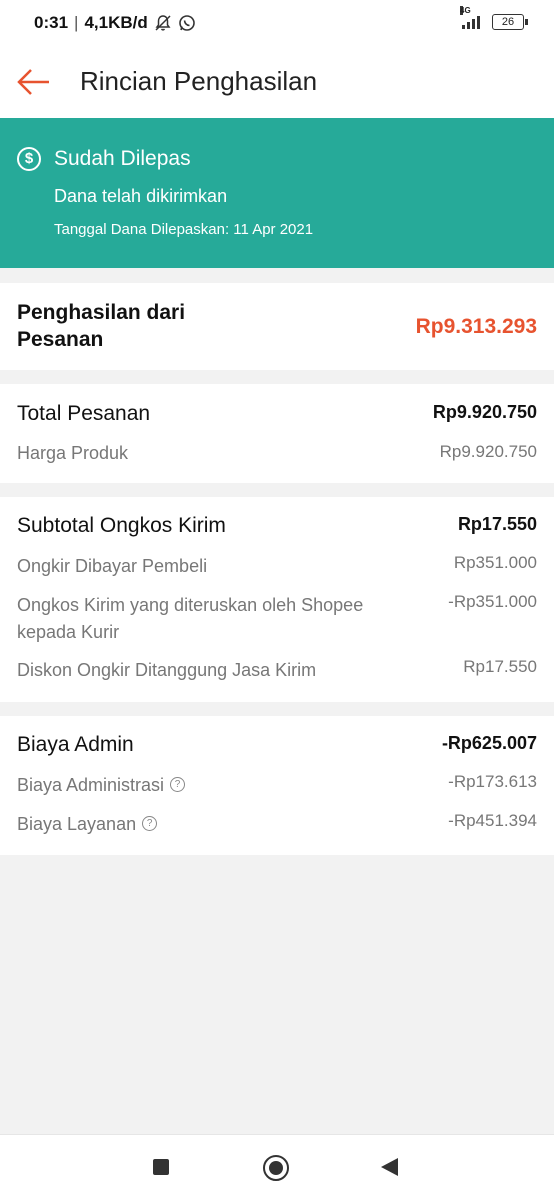  I want to click on forwarded-shipping-value: -Rp351.000, so click(492, 601).